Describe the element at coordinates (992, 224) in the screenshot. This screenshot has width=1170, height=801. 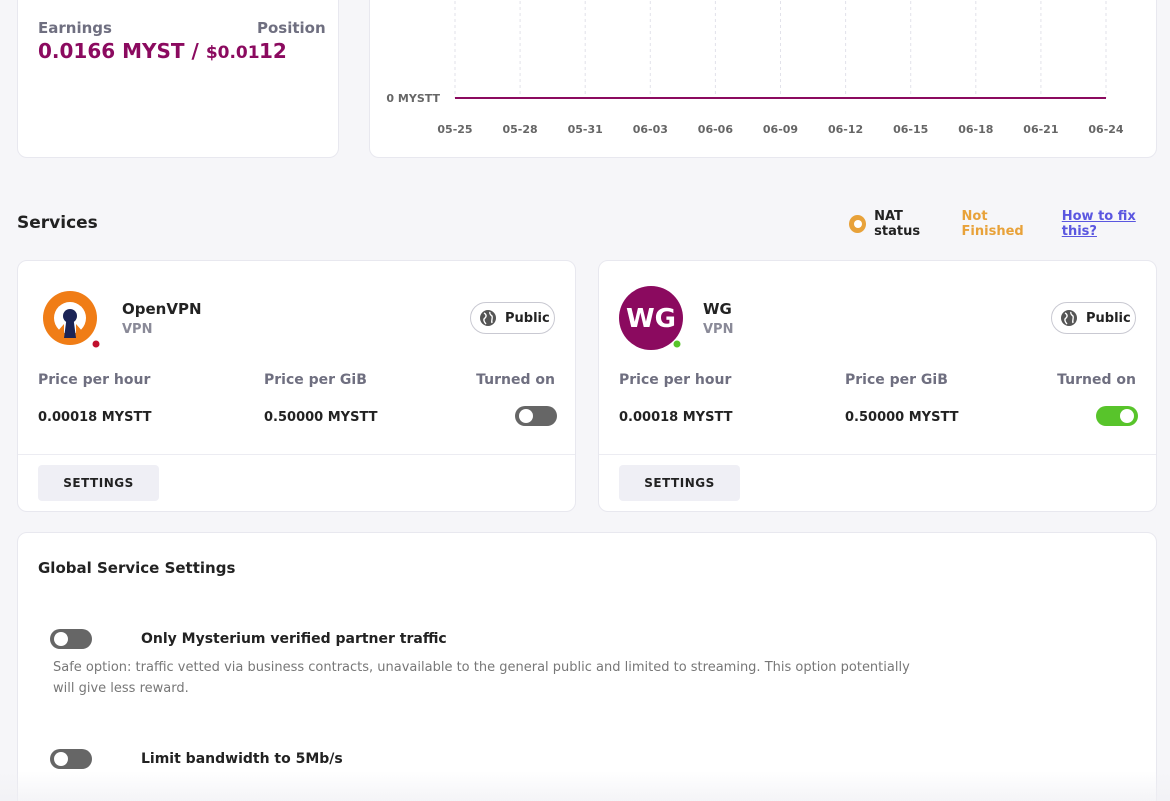
I see `nat-status-value: Not Finished` at that location.